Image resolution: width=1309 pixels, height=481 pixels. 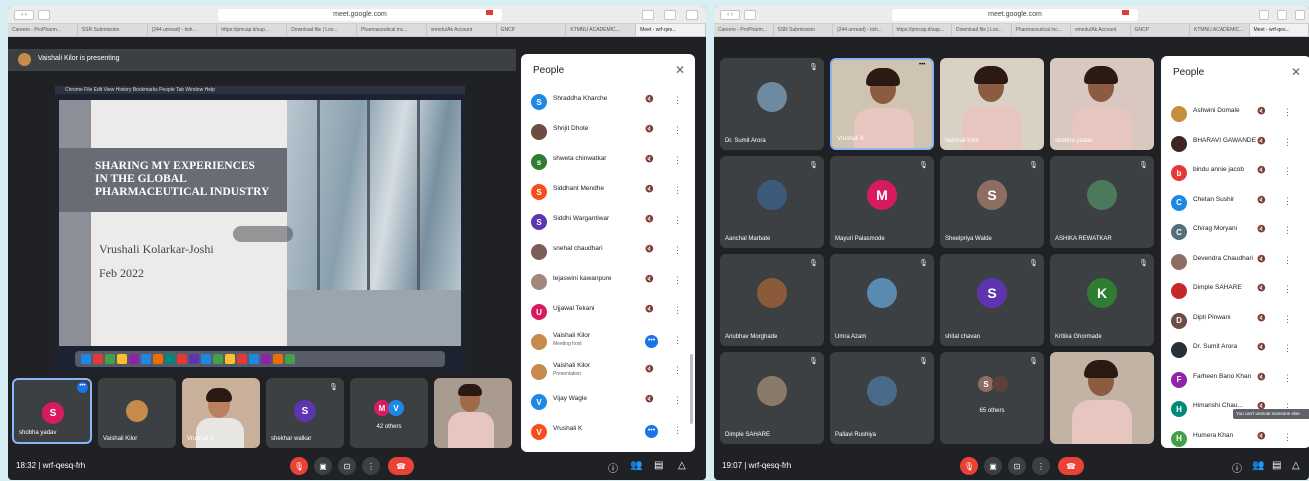 What do you see at coordinates (882, 202) in the screenshot?
I see `participant-tile: M Mayuri Palasmode 🎙` at bounding box center [882, 202].